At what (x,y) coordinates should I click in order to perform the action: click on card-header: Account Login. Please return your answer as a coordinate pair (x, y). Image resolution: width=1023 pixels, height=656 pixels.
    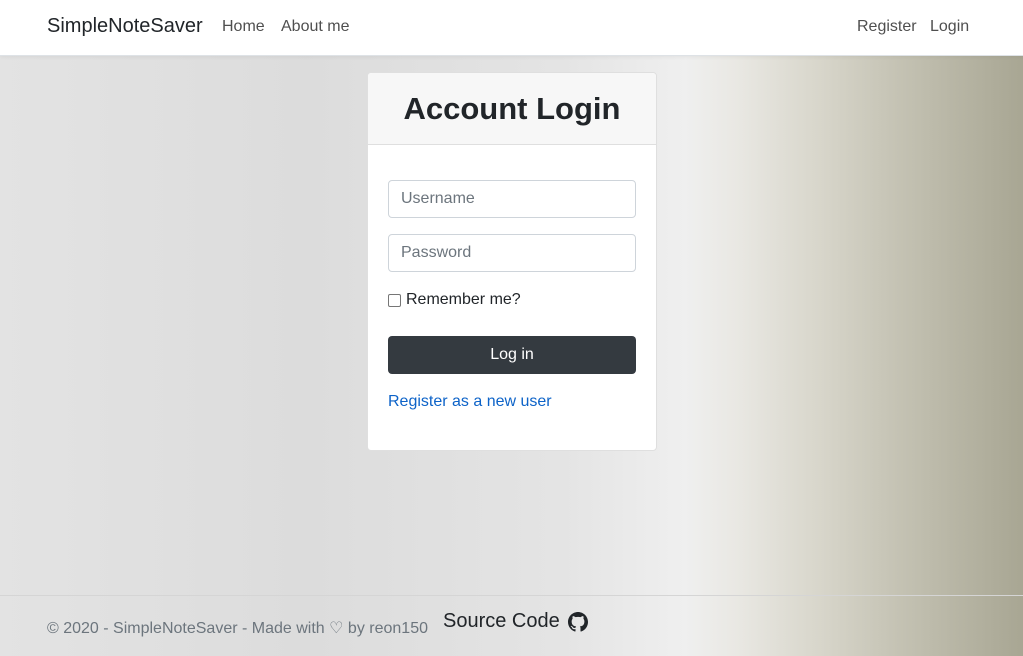
    Looking at the image, I should click on (512, 109).